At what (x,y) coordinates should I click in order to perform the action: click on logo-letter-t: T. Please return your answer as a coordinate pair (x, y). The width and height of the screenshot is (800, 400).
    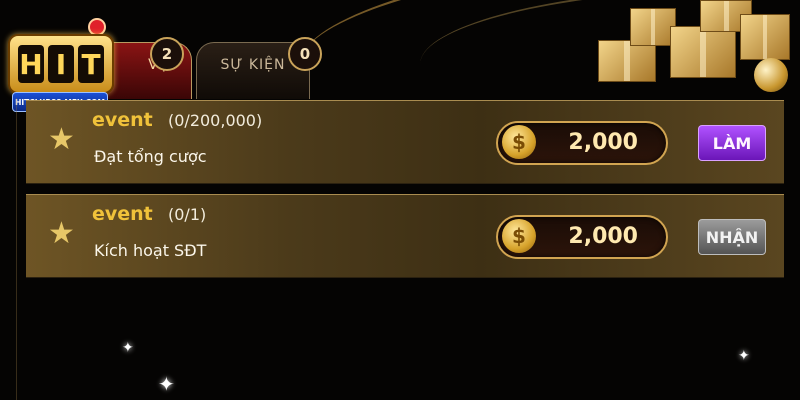
    Looking at the image, I should click on (91, 64).